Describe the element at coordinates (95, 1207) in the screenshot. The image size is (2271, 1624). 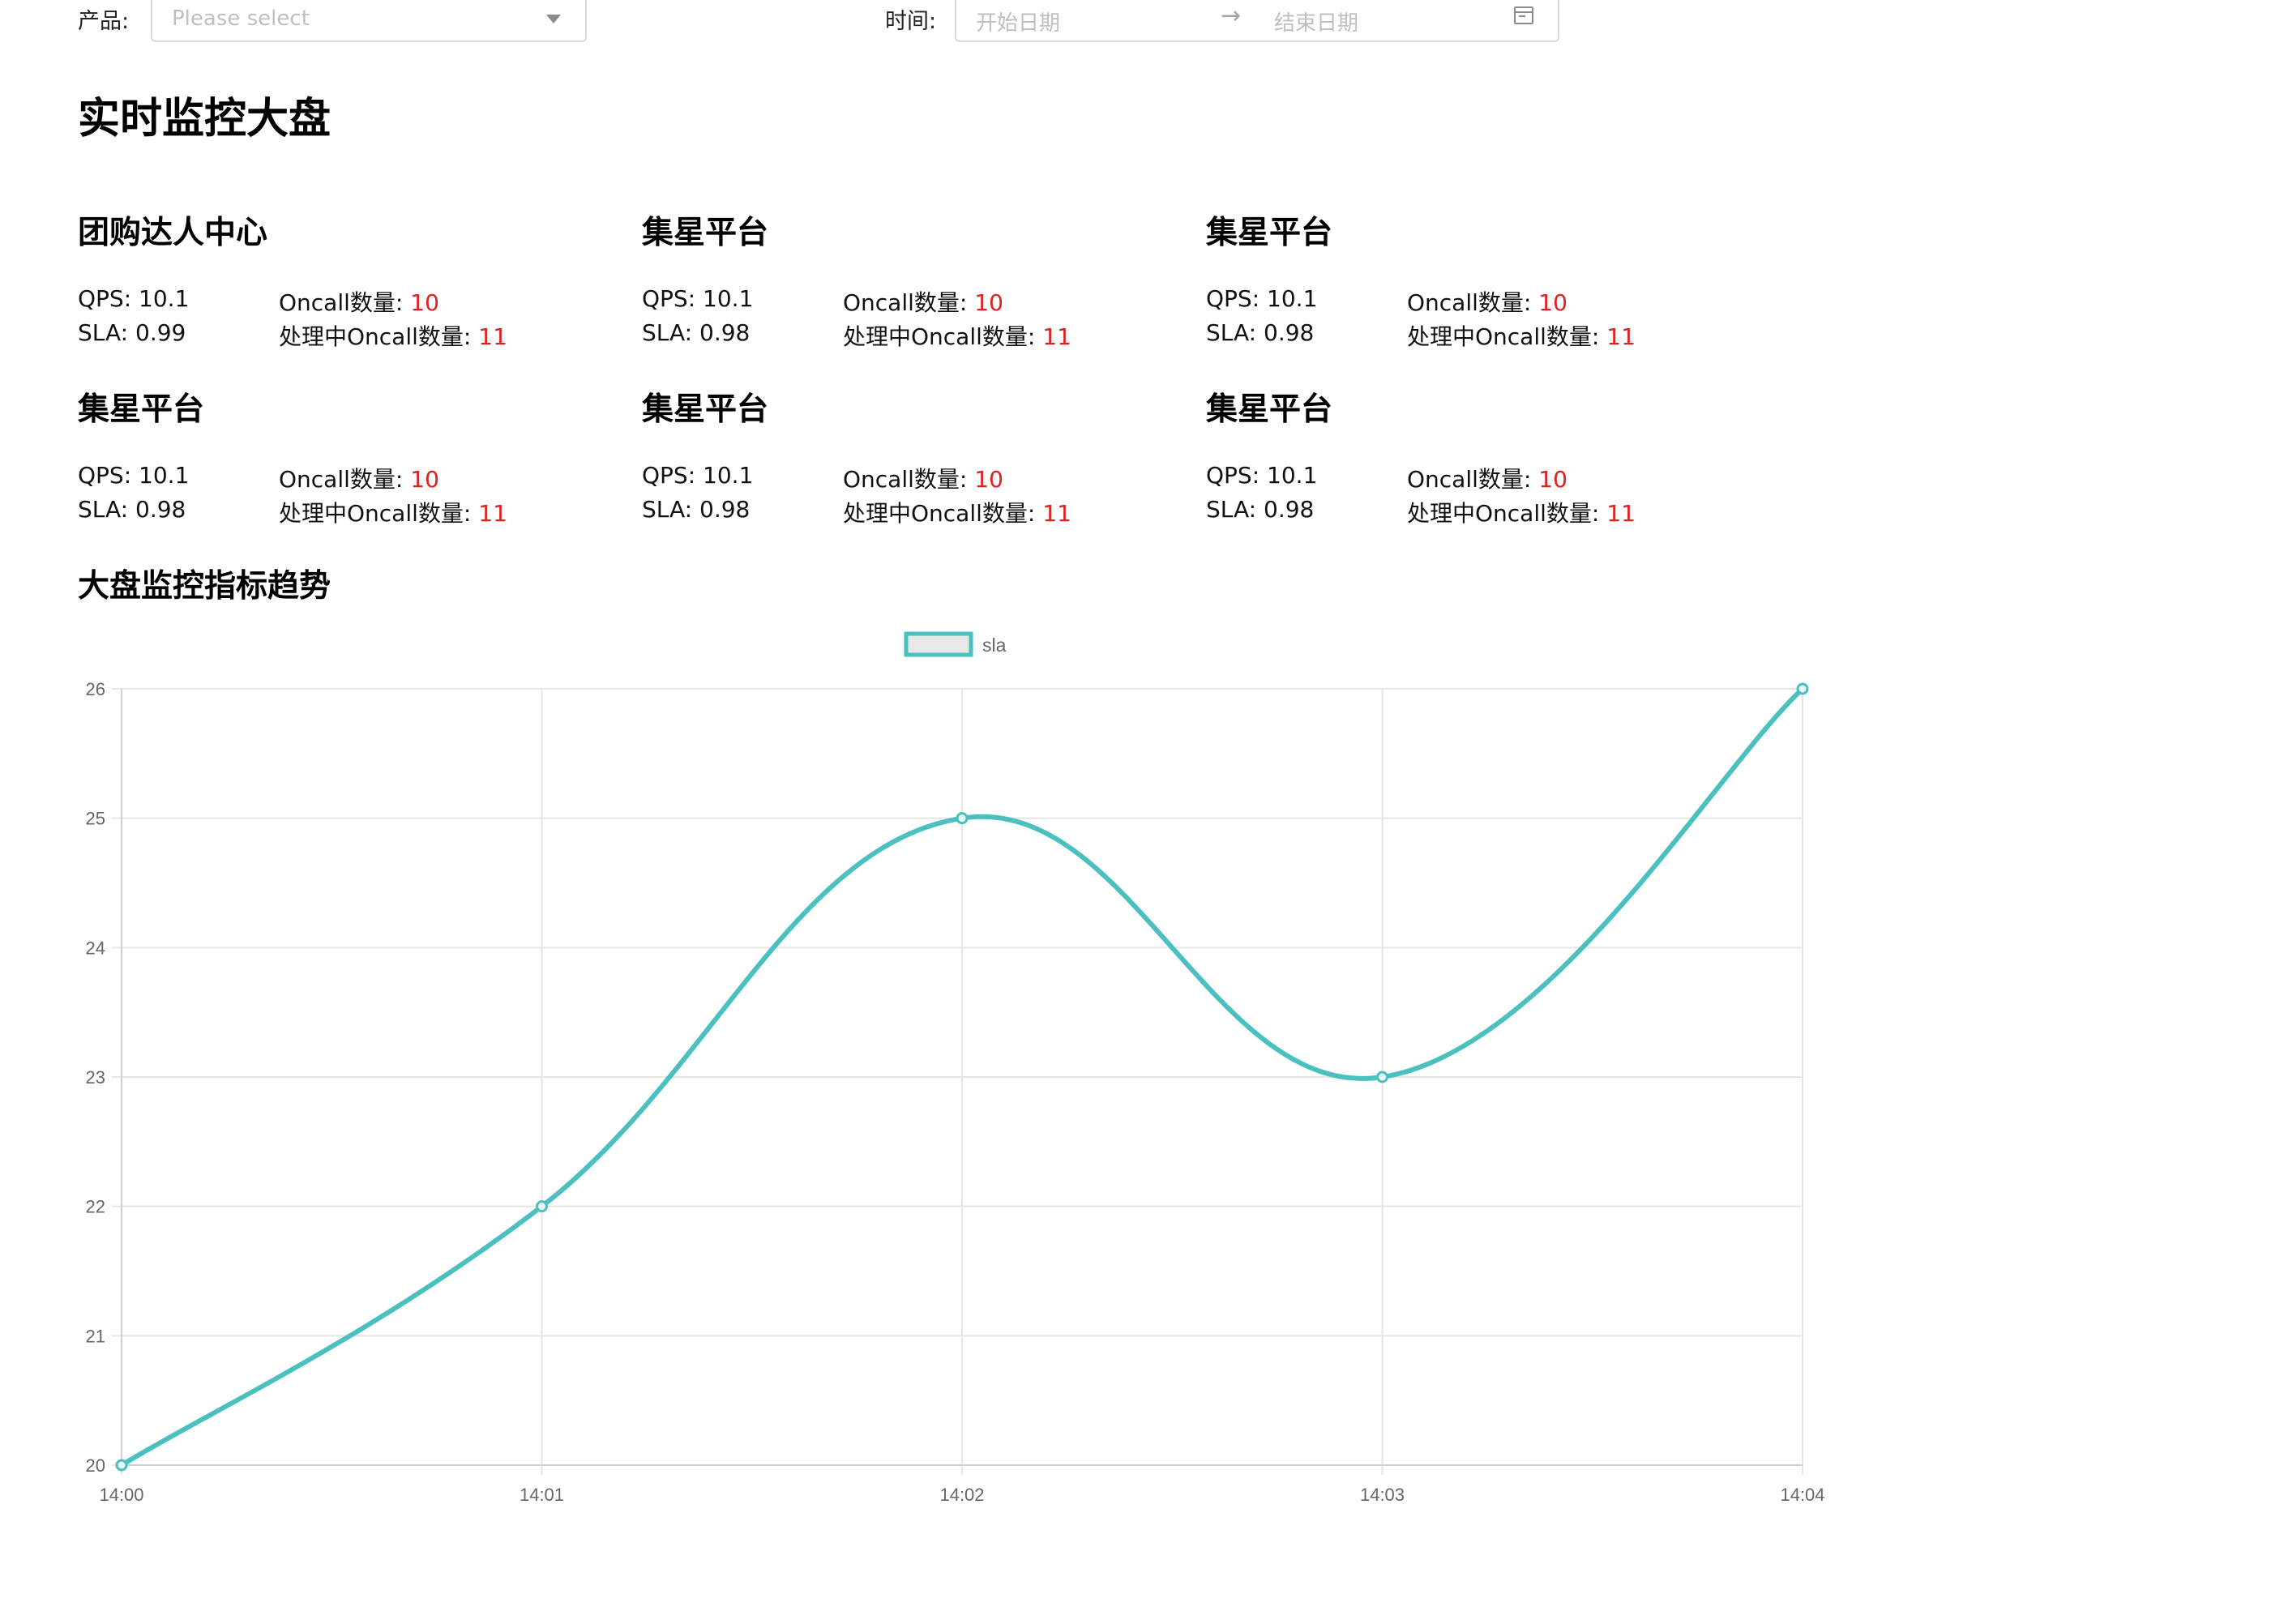
I see `y-tick-label: 22` at that location.